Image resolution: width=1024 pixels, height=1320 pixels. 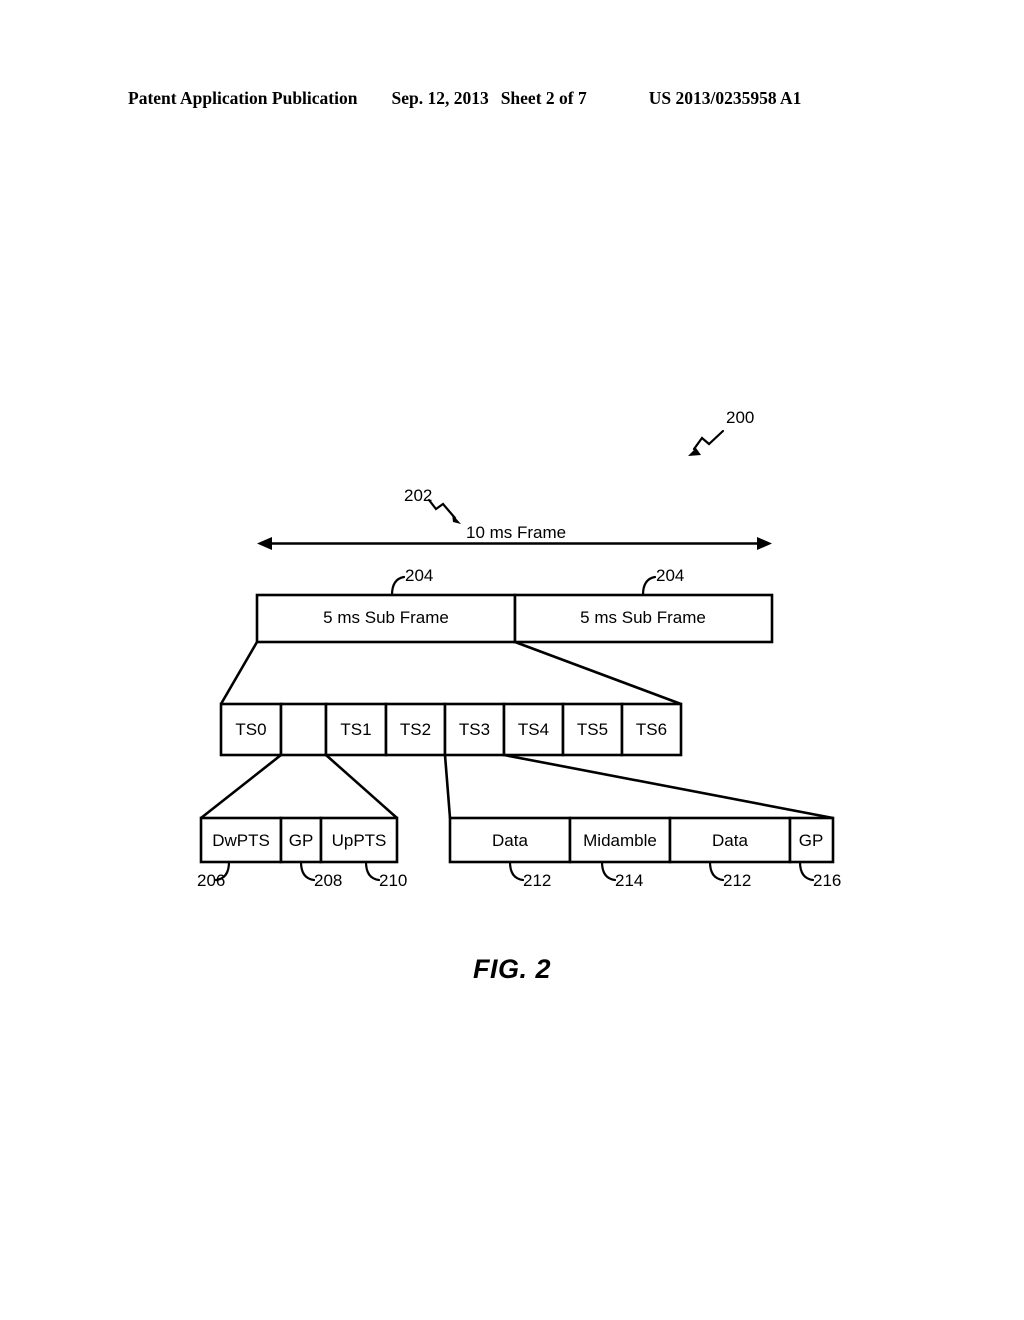 I want to click on field-reference-210-leader, so click(x=372, y=871).